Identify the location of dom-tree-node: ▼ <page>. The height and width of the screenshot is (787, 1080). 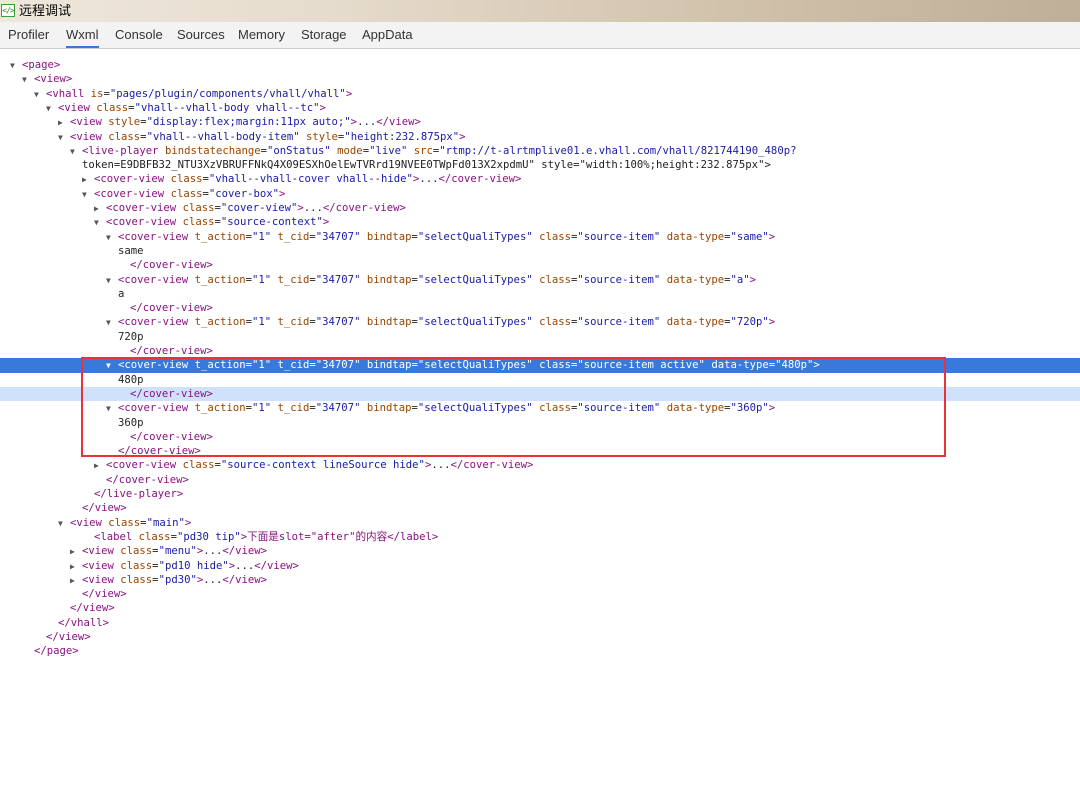
(540, 65).